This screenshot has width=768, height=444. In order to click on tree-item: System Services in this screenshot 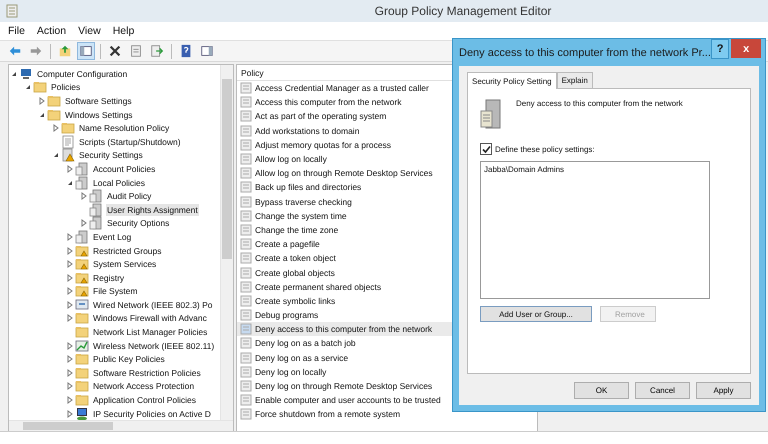, I will do `click(125, 264)`.